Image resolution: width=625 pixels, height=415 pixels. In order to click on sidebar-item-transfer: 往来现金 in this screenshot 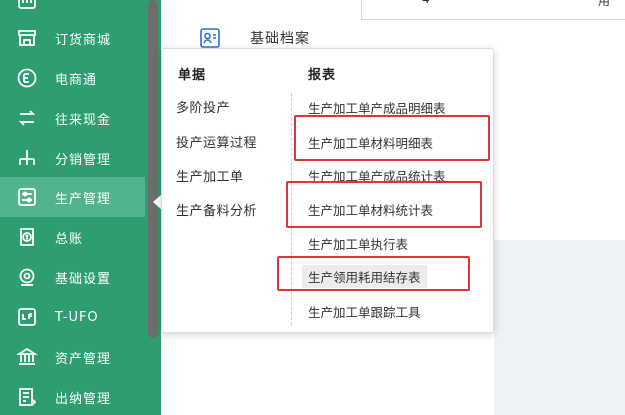, I will do `click(72, 118)`.